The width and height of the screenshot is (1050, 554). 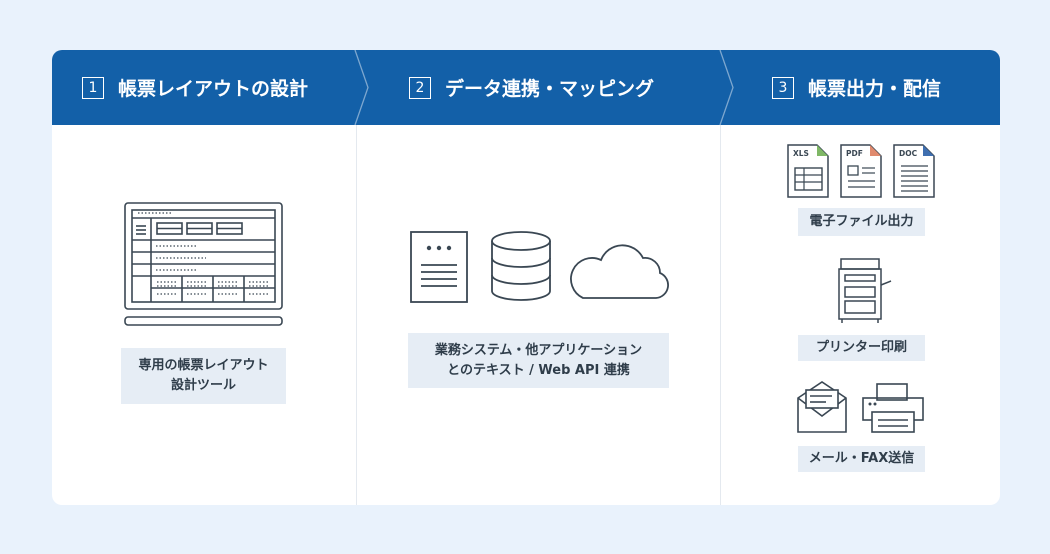 I want to click on fax-machine-icon, so click(x=893, y=408).